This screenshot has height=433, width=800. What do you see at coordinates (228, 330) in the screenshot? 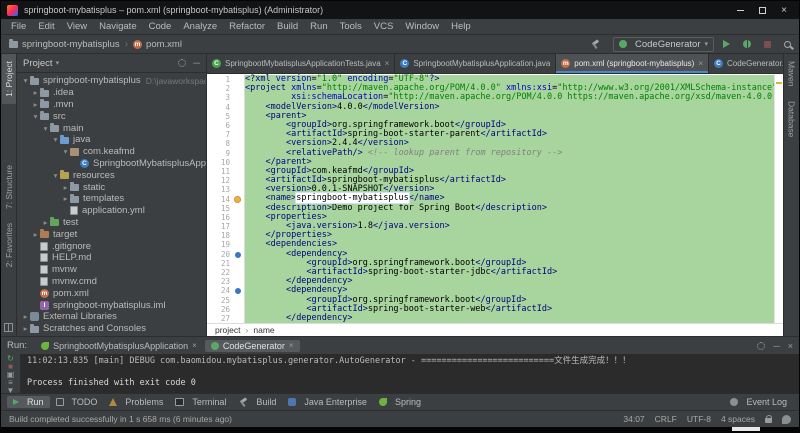
I see `xml-breadcrumb-project: project` at bounding box center [228, 330].